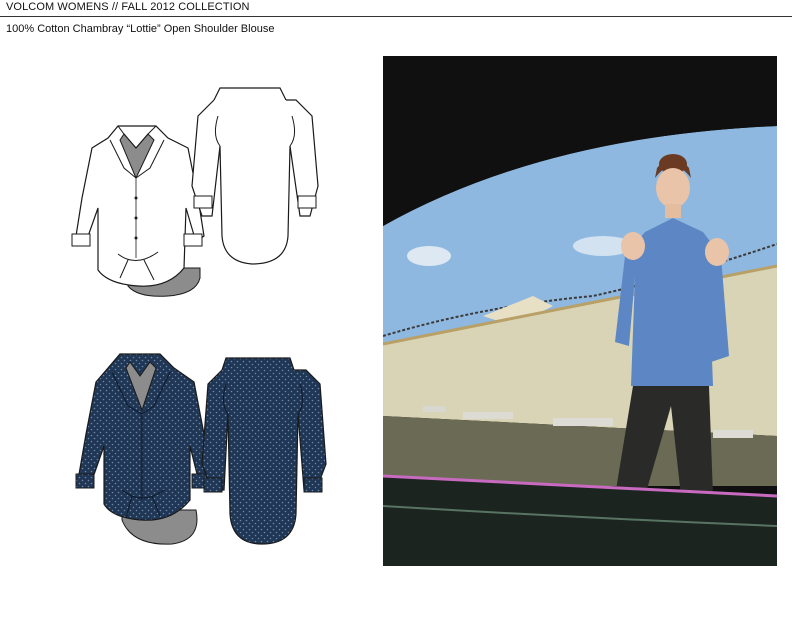 This screenshot has height=633, width=792. What do you see at coordinates (138, 211) in the screenshot?
I see `white-blouse-front-sketch` at bounding box center [138, 211].